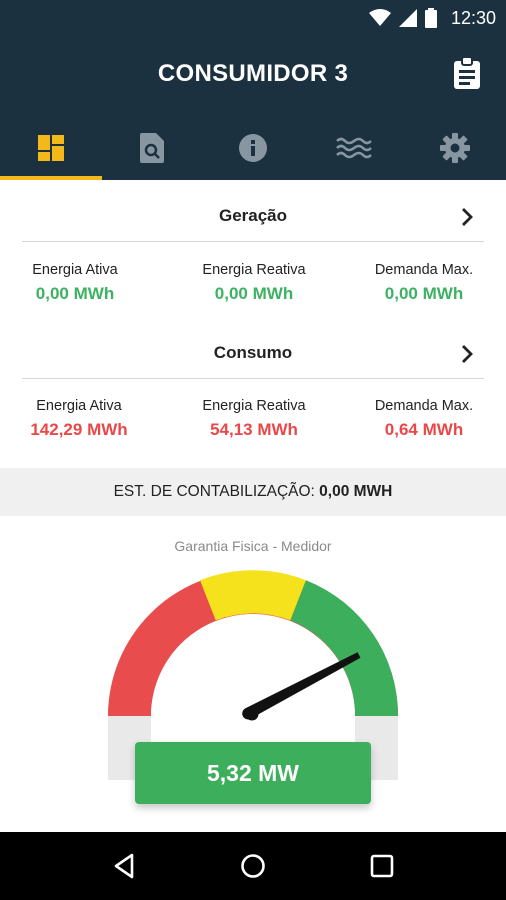  I want to click on accounting-summary: EST. DE CONTABILIZAÇÃO: 0,00 MWH, so click(253, 492).